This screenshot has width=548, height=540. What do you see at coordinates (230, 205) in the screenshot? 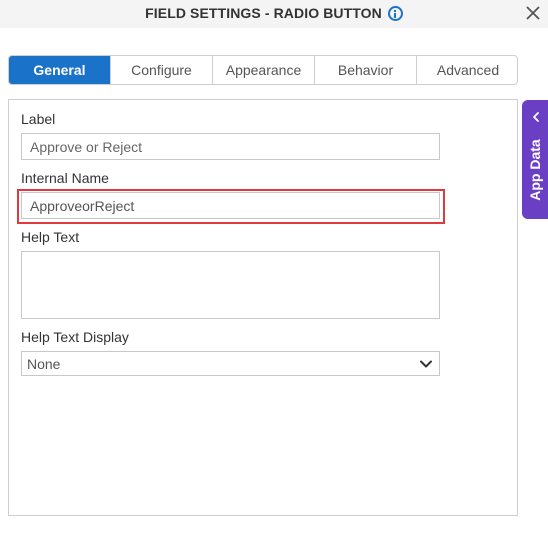
I see `internal-name-input` at bounding box center [230, 205].